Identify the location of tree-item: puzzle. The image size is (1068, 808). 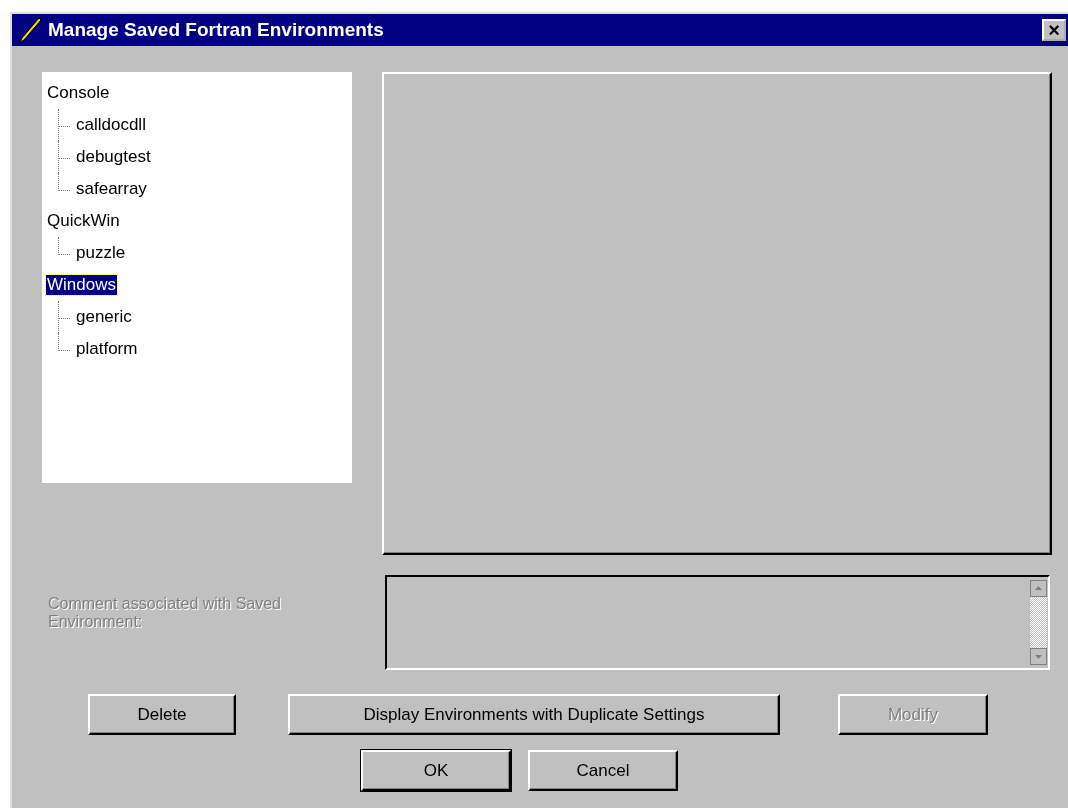
(101, 253).